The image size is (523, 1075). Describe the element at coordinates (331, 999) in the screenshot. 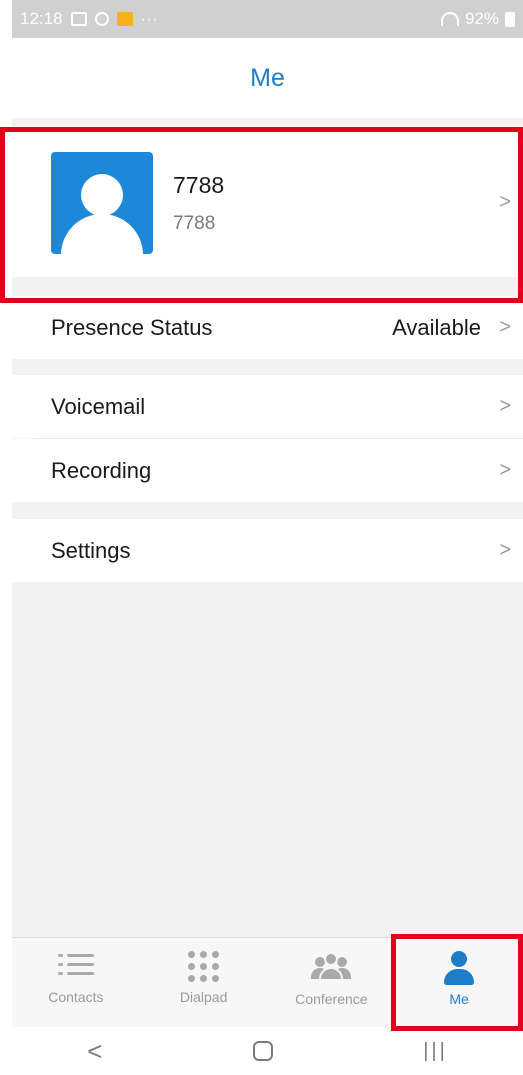

I see `tab-conference-label: Conference` at that location.